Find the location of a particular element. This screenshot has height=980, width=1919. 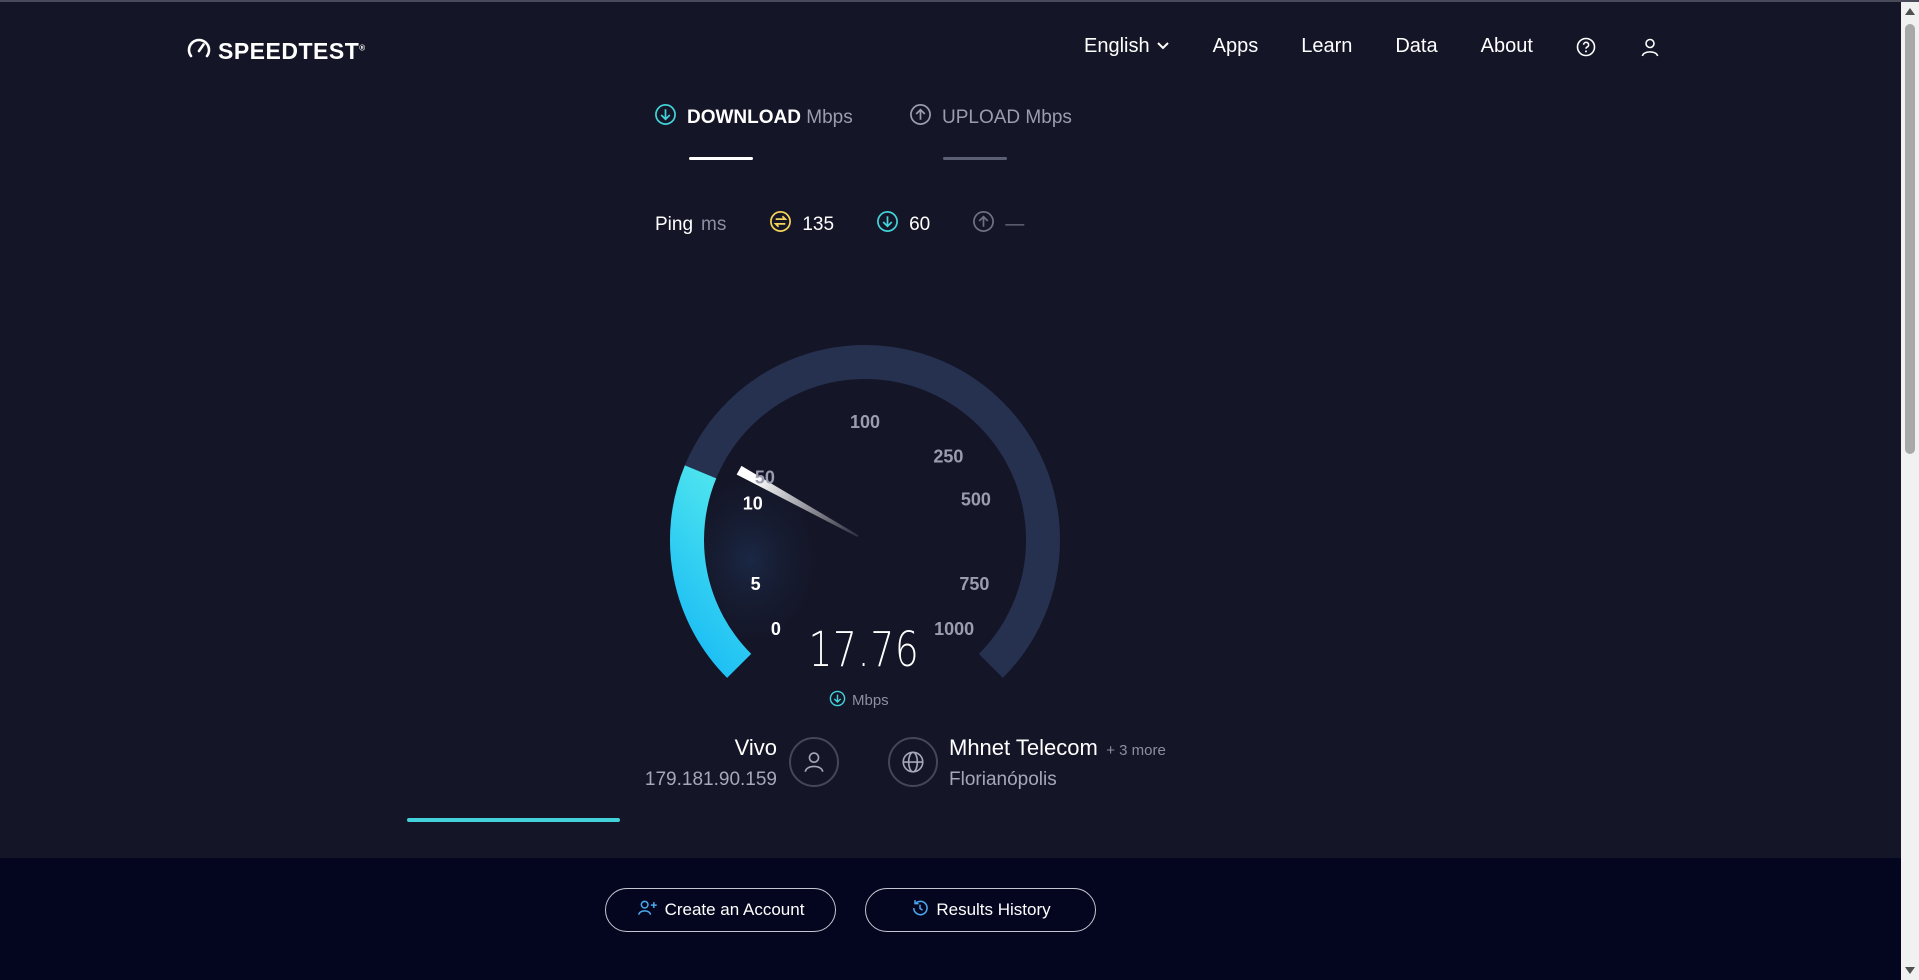

account-icon is located at coordinates (1650, 47).